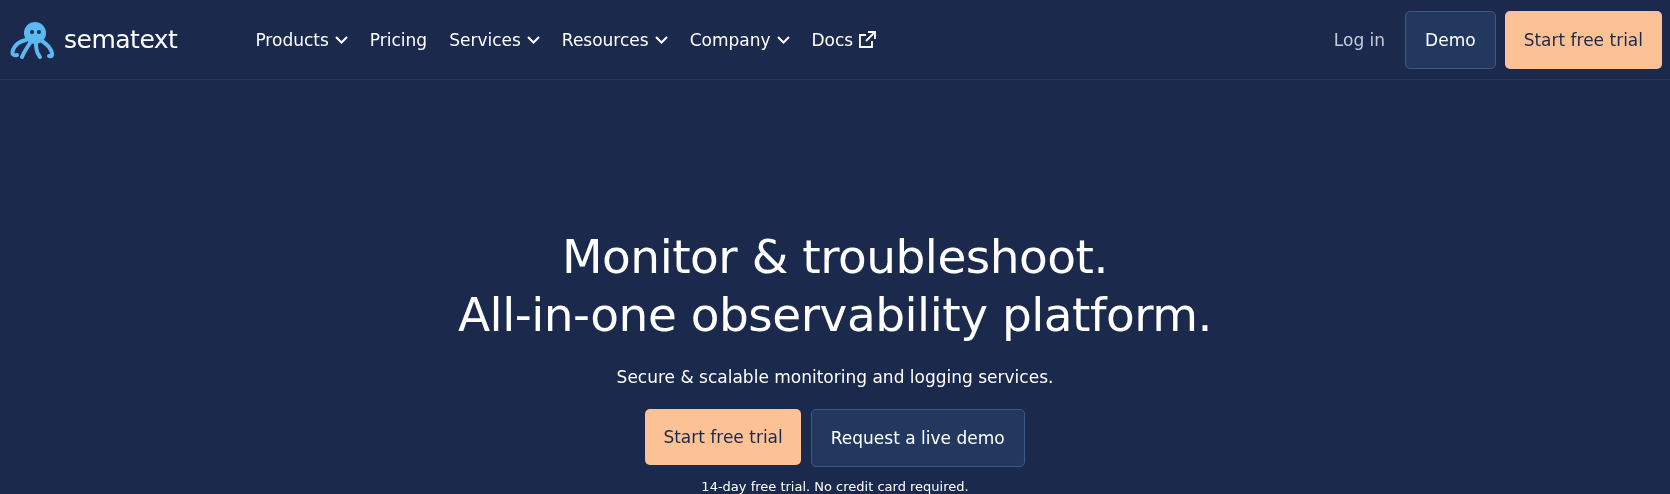 This screenshot has width=1670, height=494. What do you see at coordinates (917, 438) in the screenshot?
I see `request-demo-button: Request a live demo` at bounding box center [917, 438].